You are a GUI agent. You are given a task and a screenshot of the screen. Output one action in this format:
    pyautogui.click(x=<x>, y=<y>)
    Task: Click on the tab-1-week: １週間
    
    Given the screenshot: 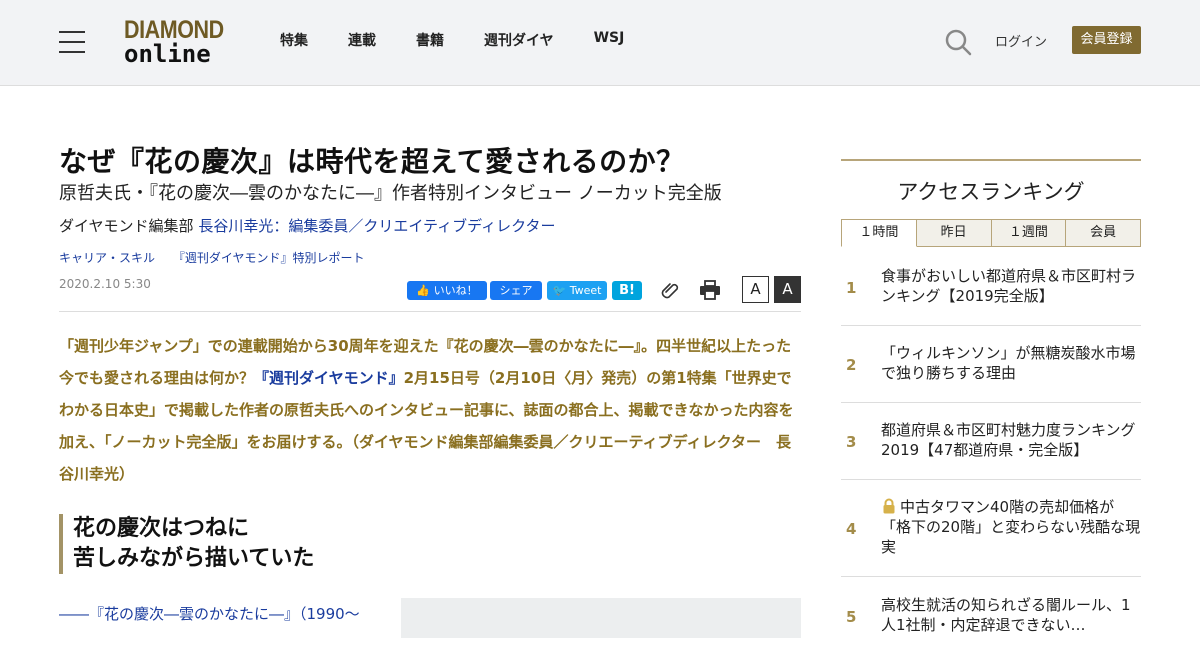 What is the action you would take?
    pyautogui.click(x=1029, y=233)
    